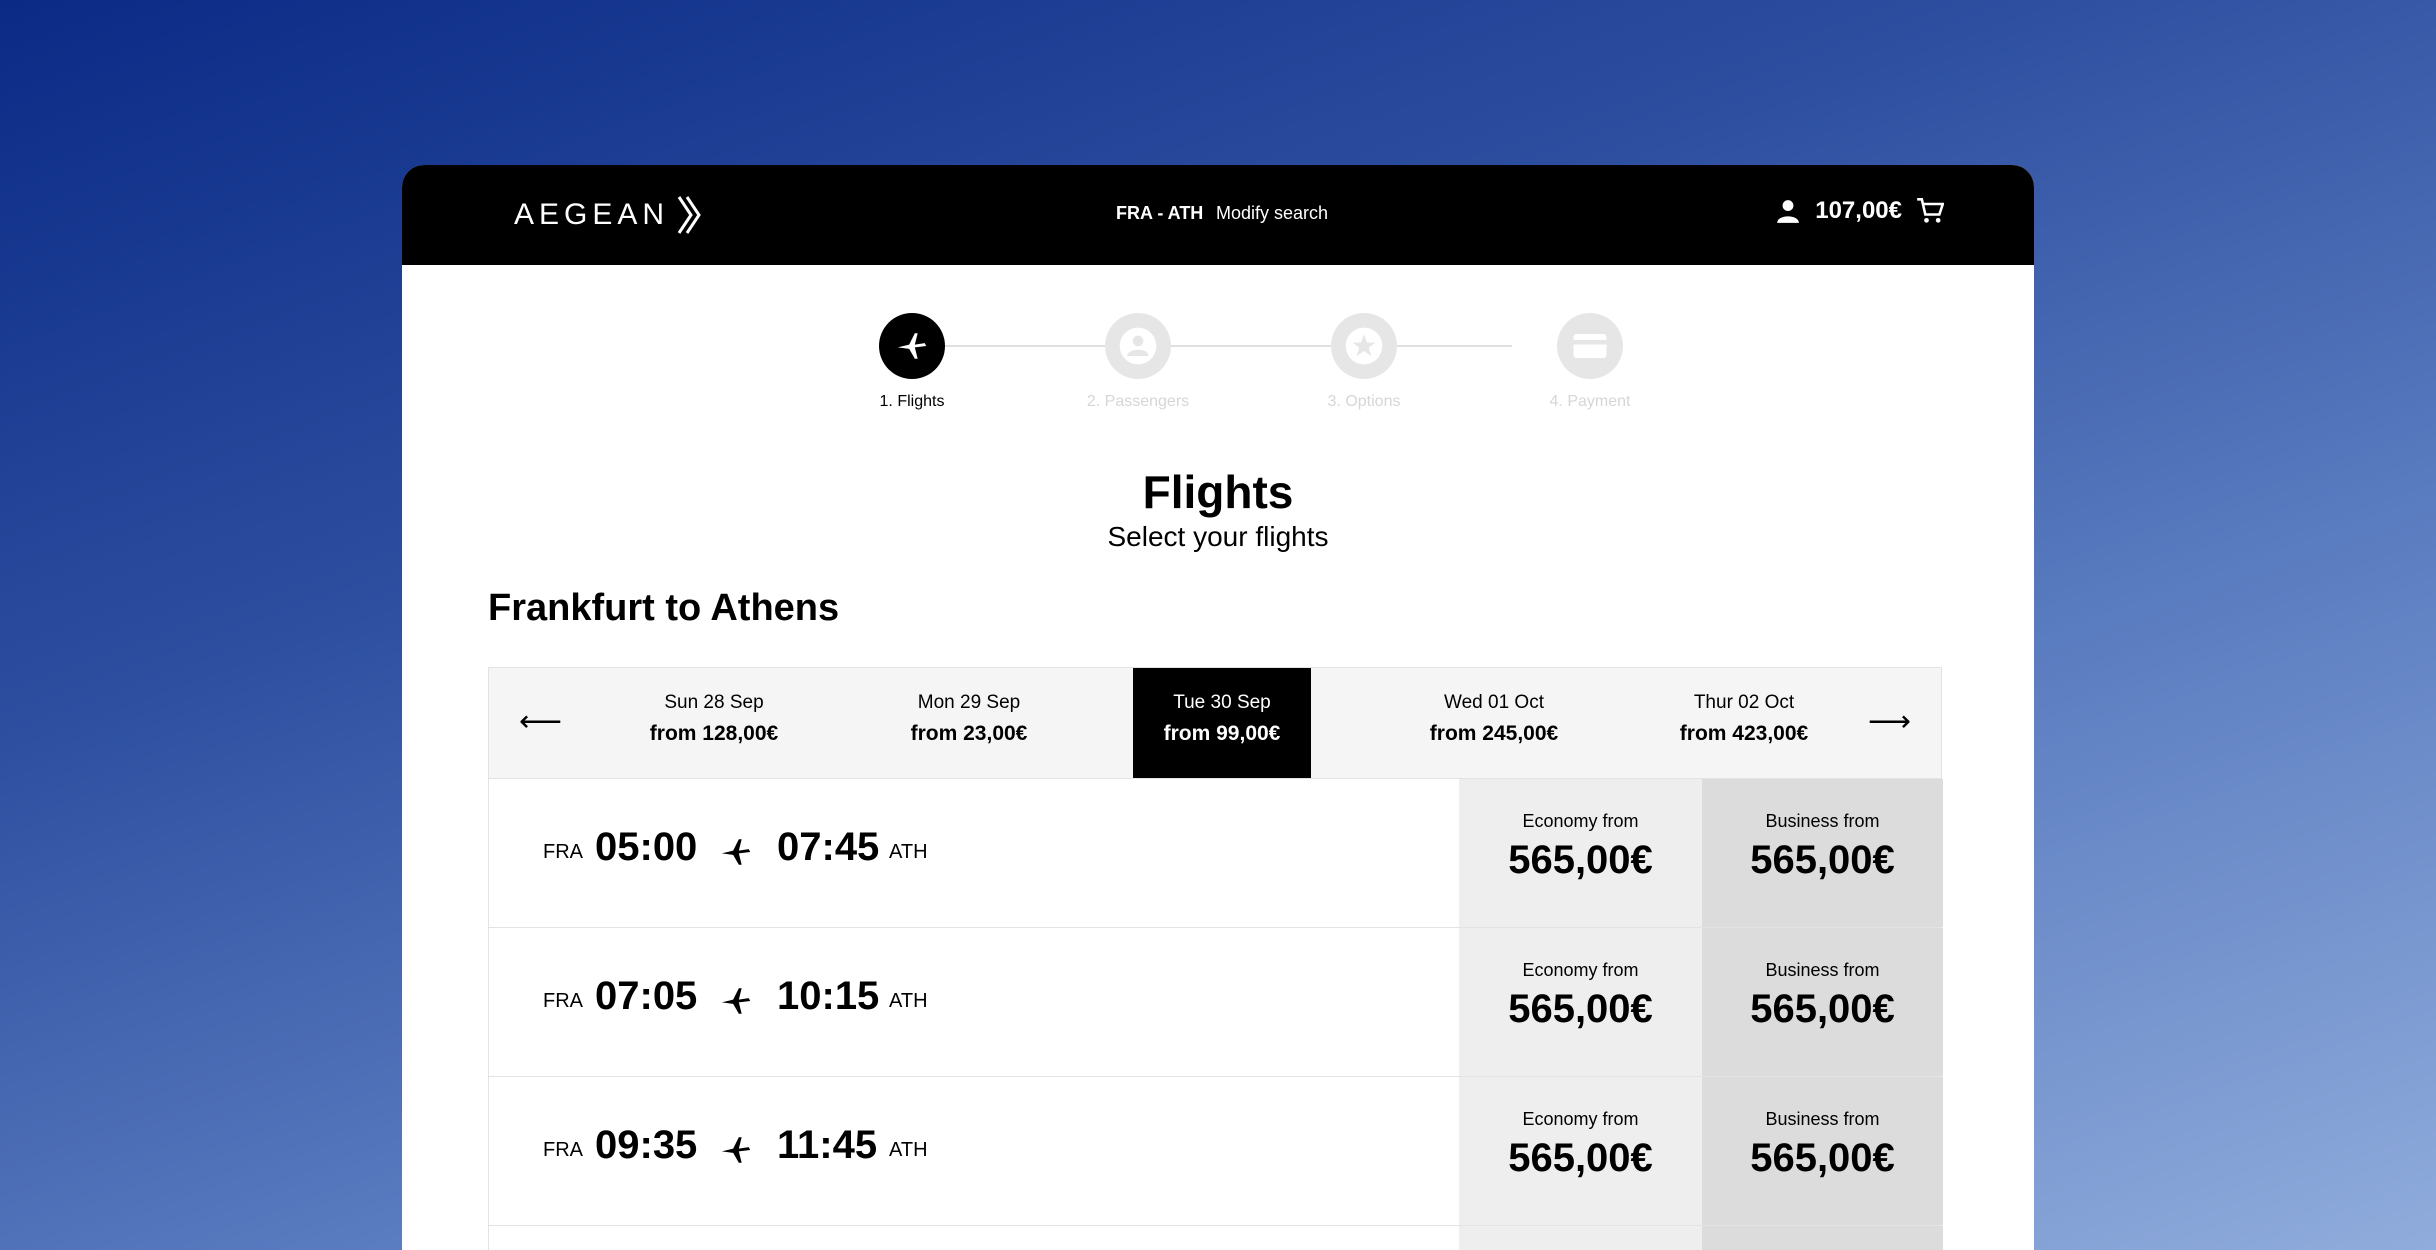 The width and height of the screenshot is (2436, 1250). Describe the element at coordinates (1590, 401) in the screenshot. I see `step-label: 4. Payment` at that location.